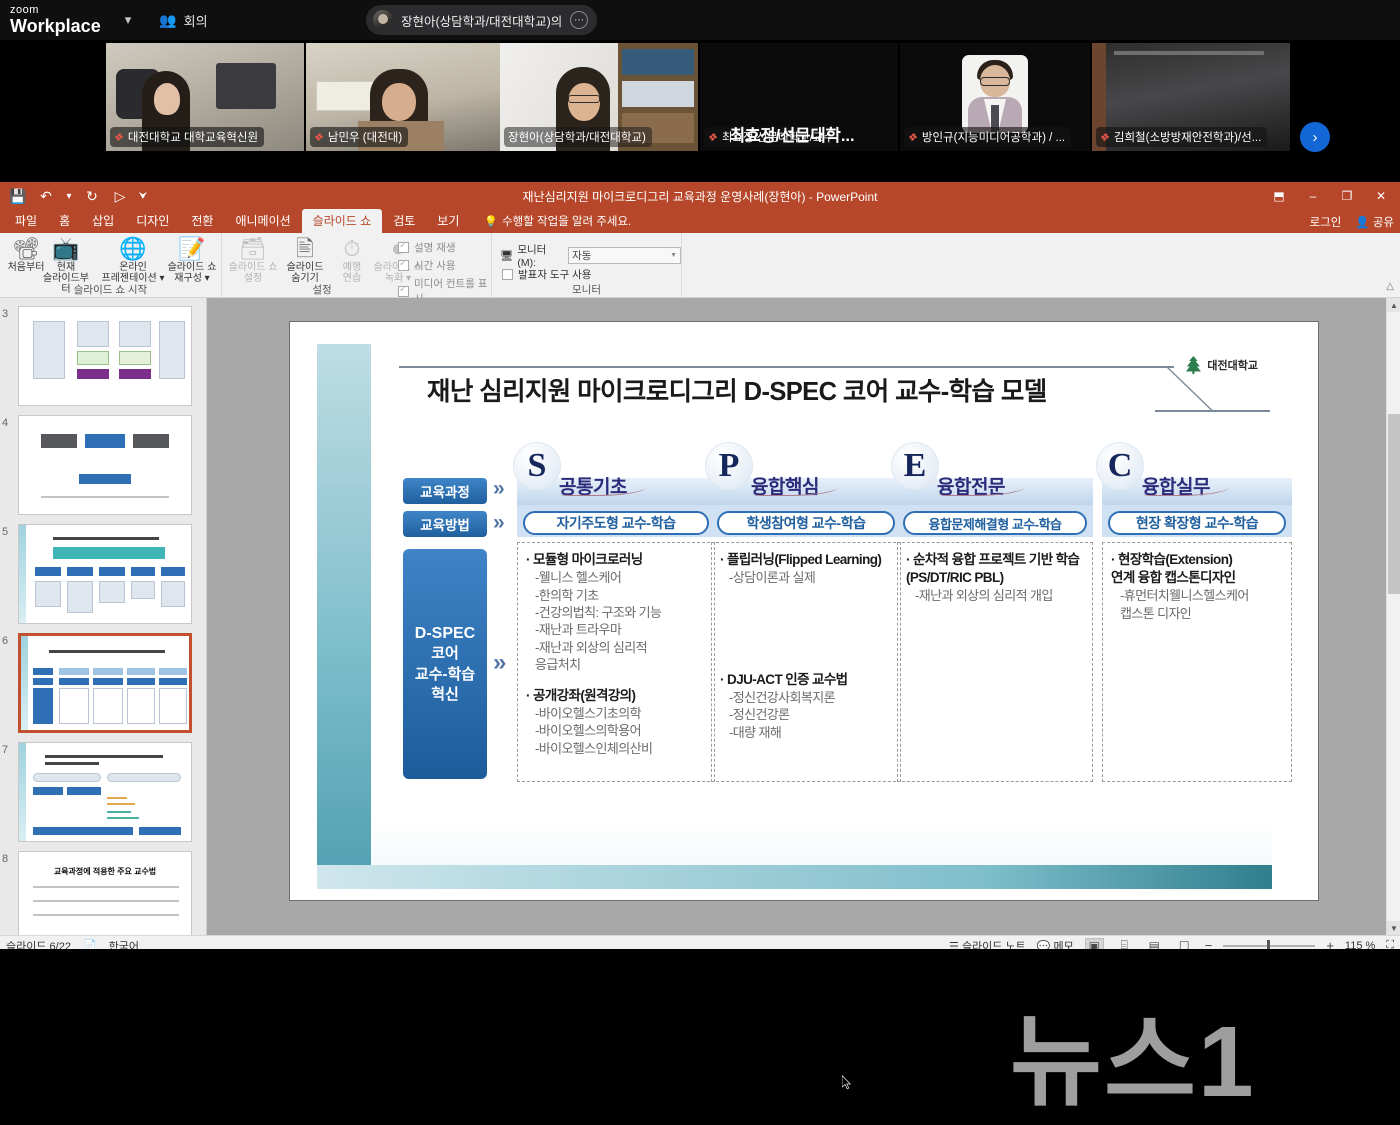  What do you see at coordinates (342, 221) in the screenshot?
I see `tab-slideshow: 슬라이드 쇼` at bounding box center [342, 221].